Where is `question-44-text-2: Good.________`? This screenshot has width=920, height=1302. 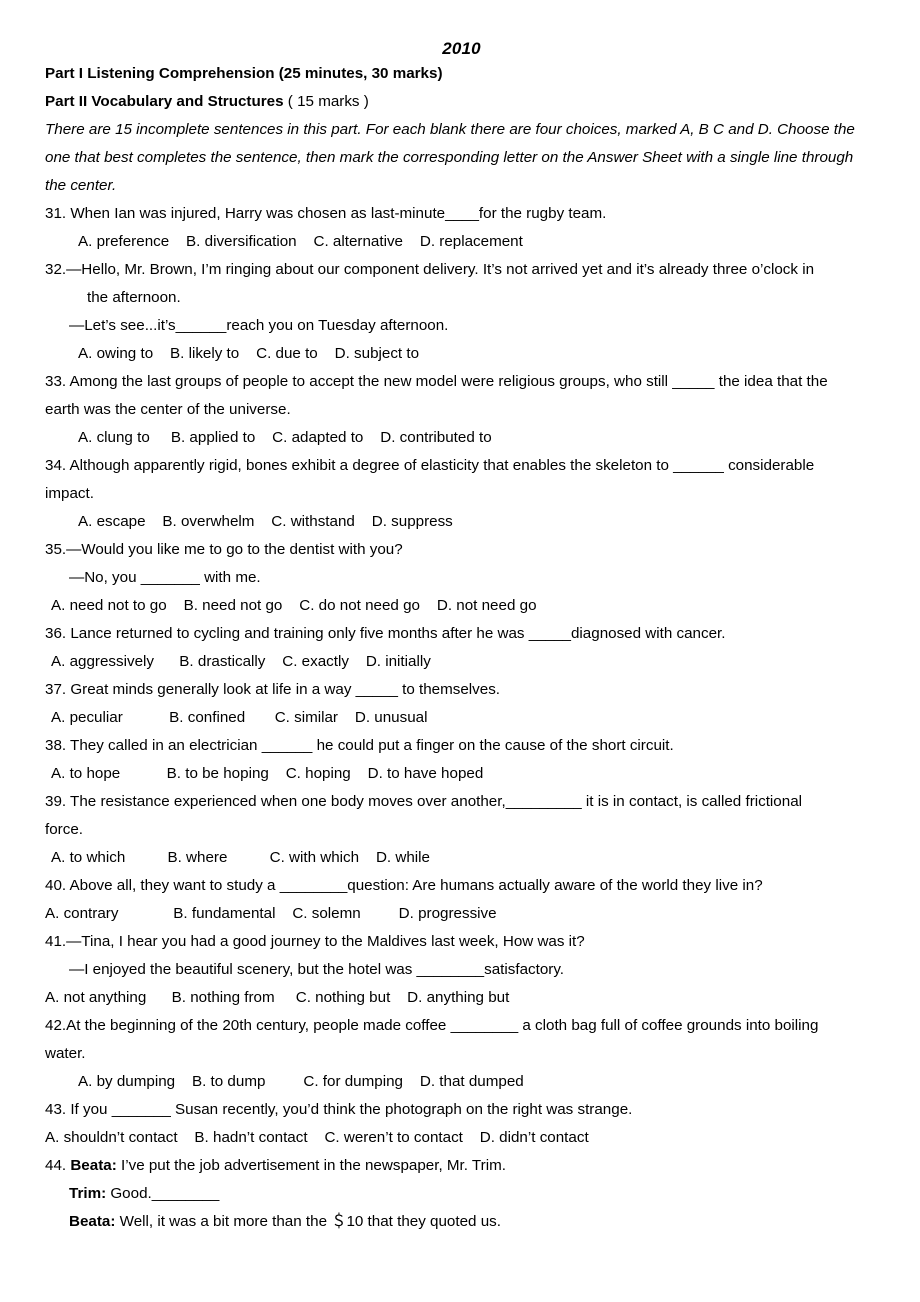
question-44-text-2: Good.________ is located at coordinates (163, 1193).